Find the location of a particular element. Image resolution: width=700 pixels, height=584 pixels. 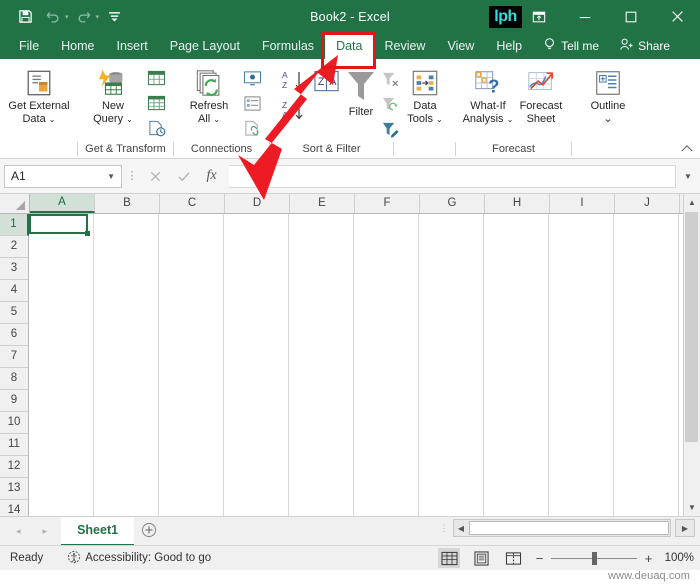

cell-e7 is located at coordinates (321, 351).